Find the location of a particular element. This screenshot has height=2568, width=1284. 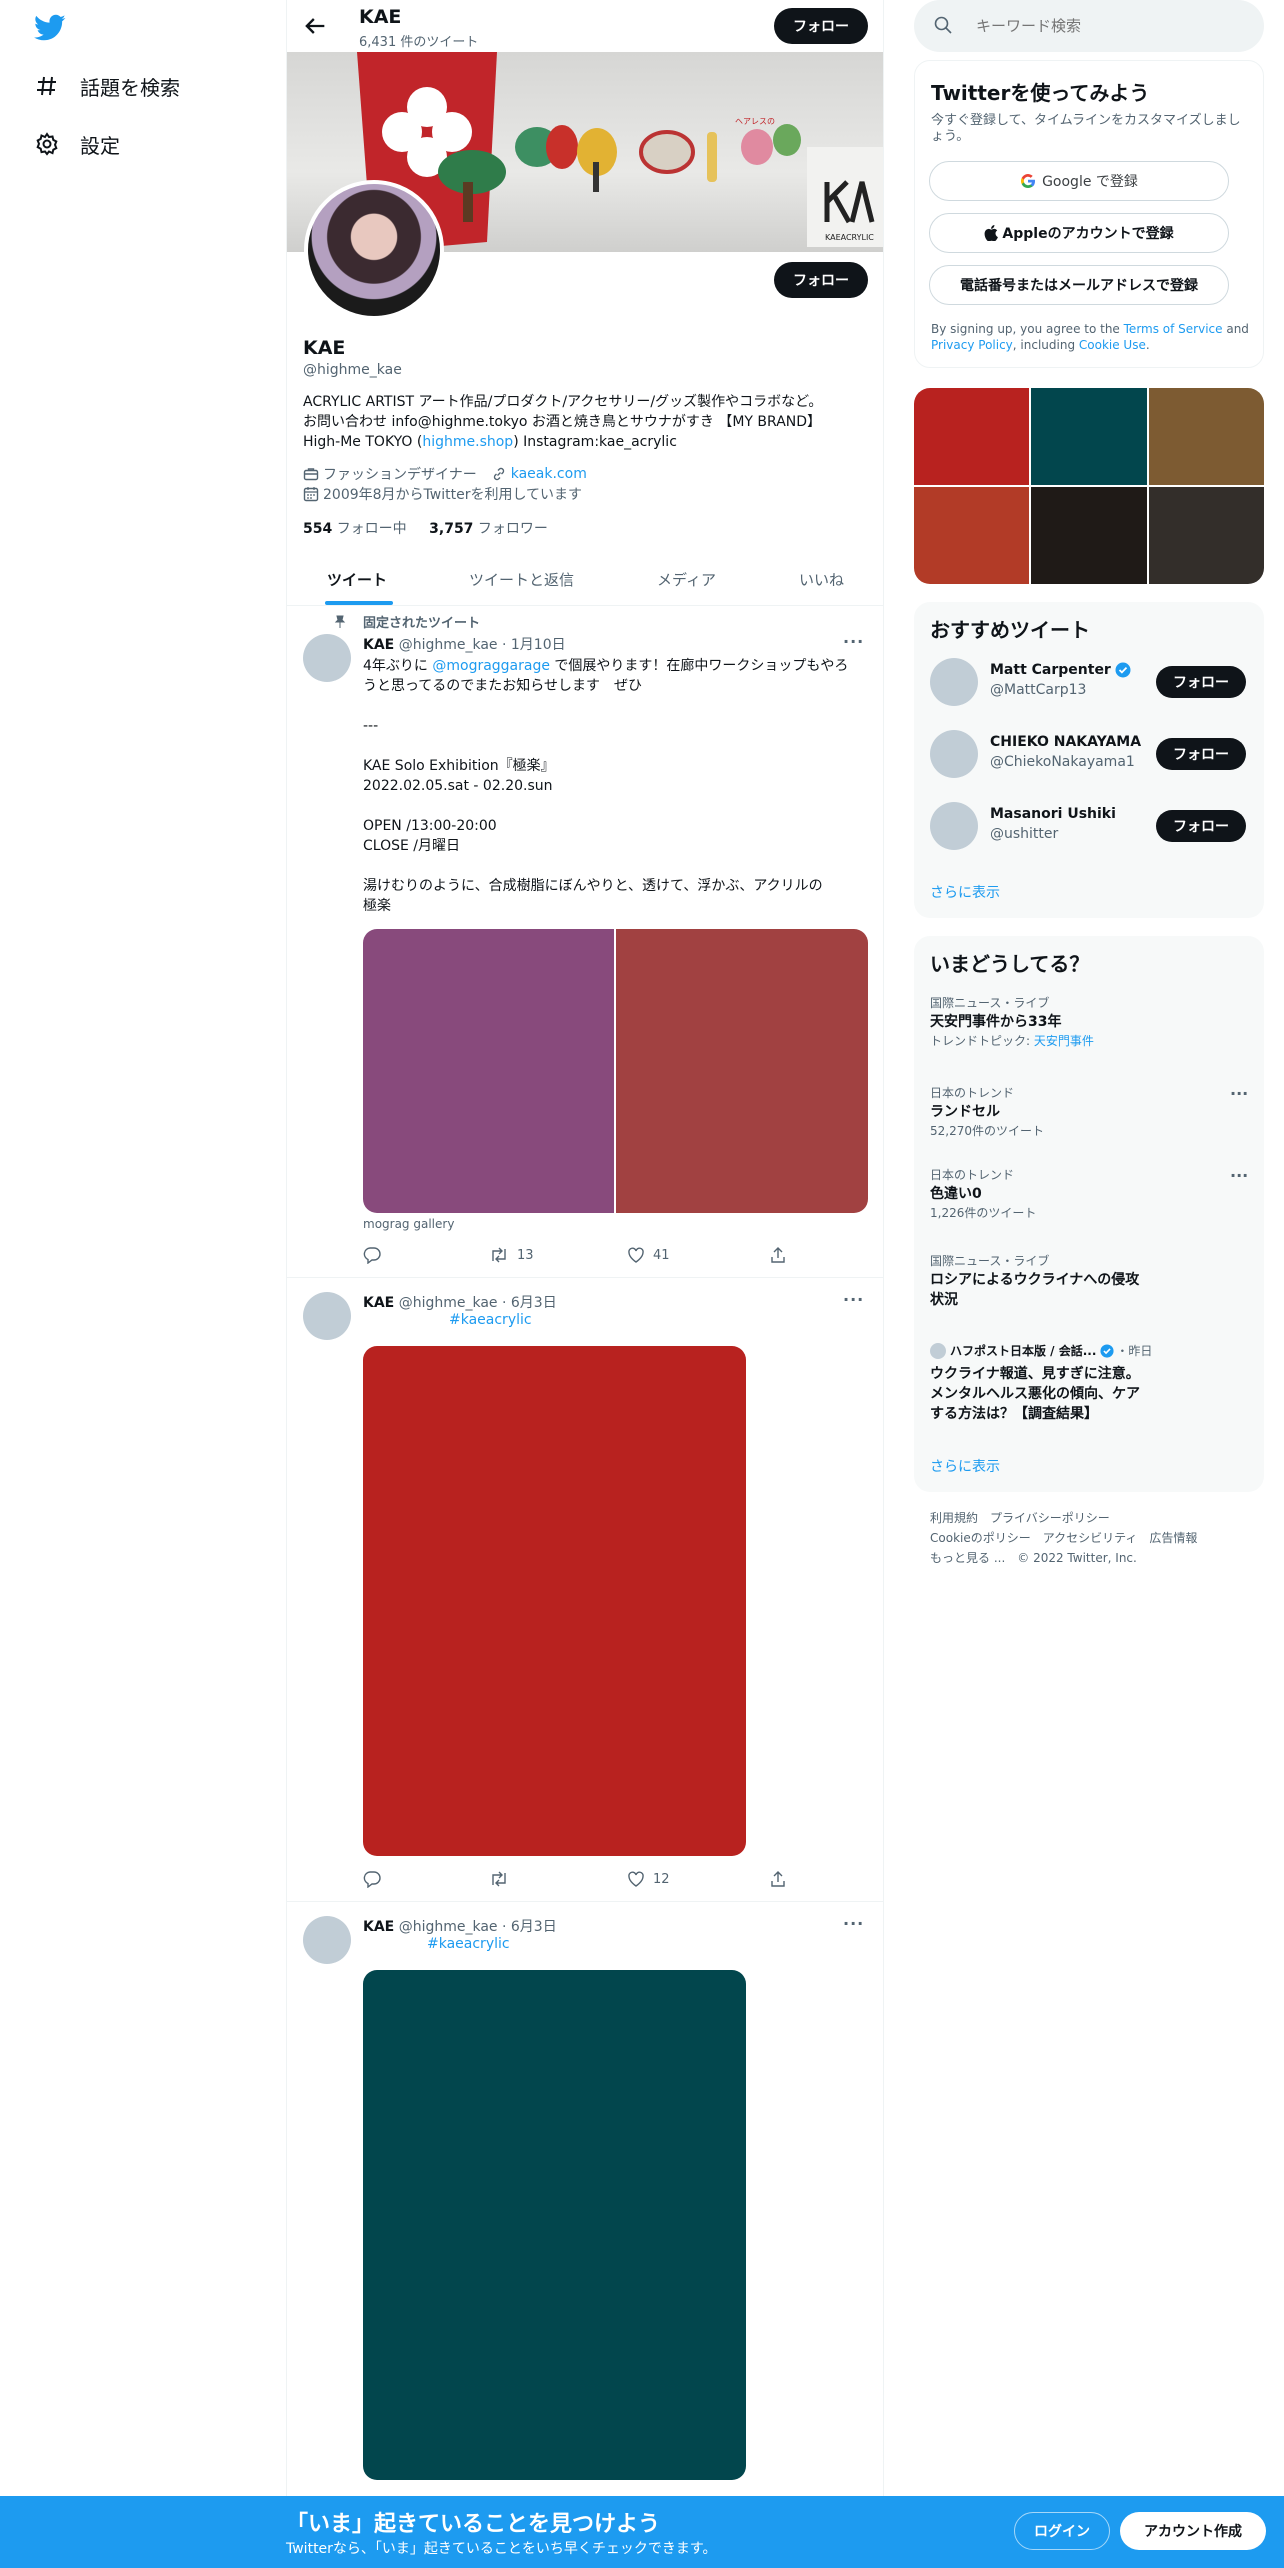

nav-explore: 話題を検索 is located at coordinates (107, 86).